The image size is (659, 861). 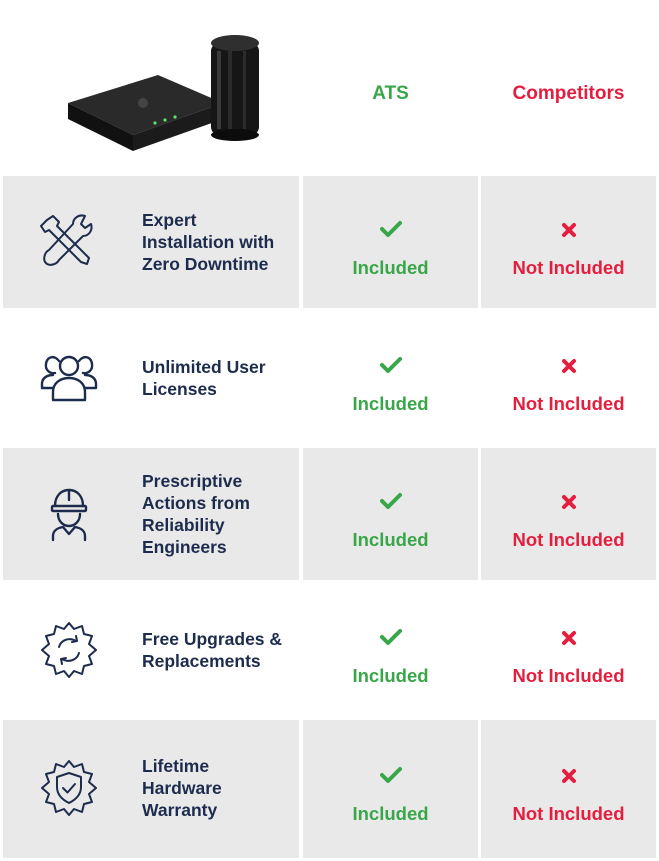 I want to click on feature-cell: Expert Installation with Zero Downtime, so click(x=151, y=242).